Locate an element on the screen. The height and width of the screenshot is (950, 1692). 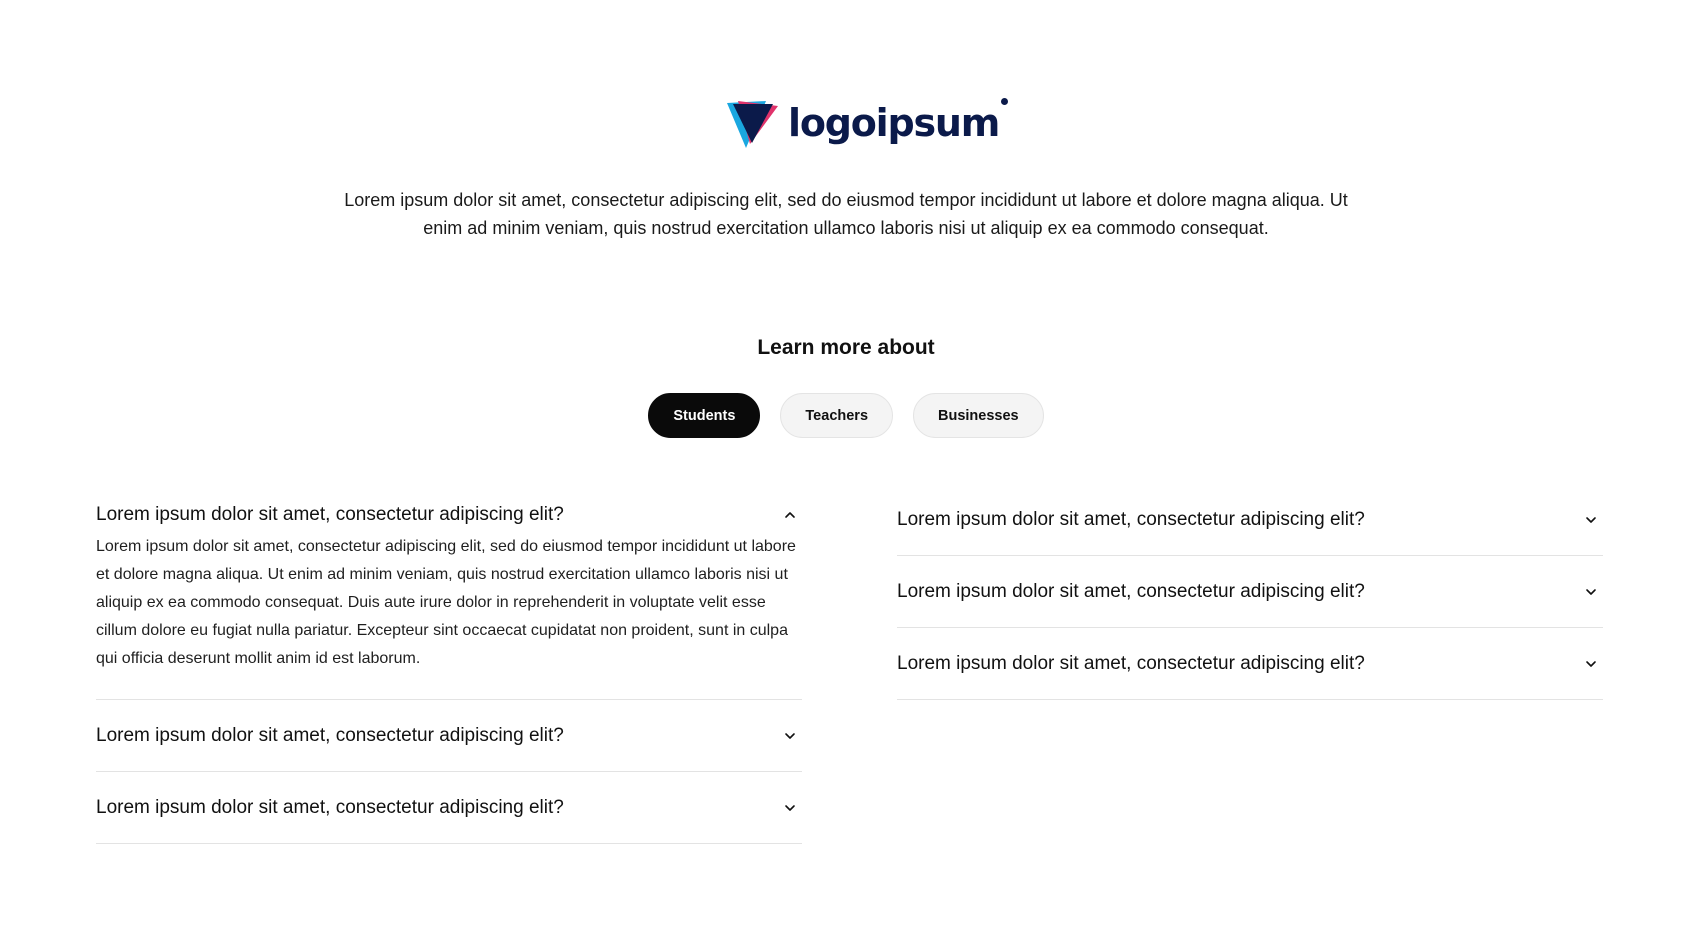
brand-logo: logoipsum is located at coordinates (866, 124).